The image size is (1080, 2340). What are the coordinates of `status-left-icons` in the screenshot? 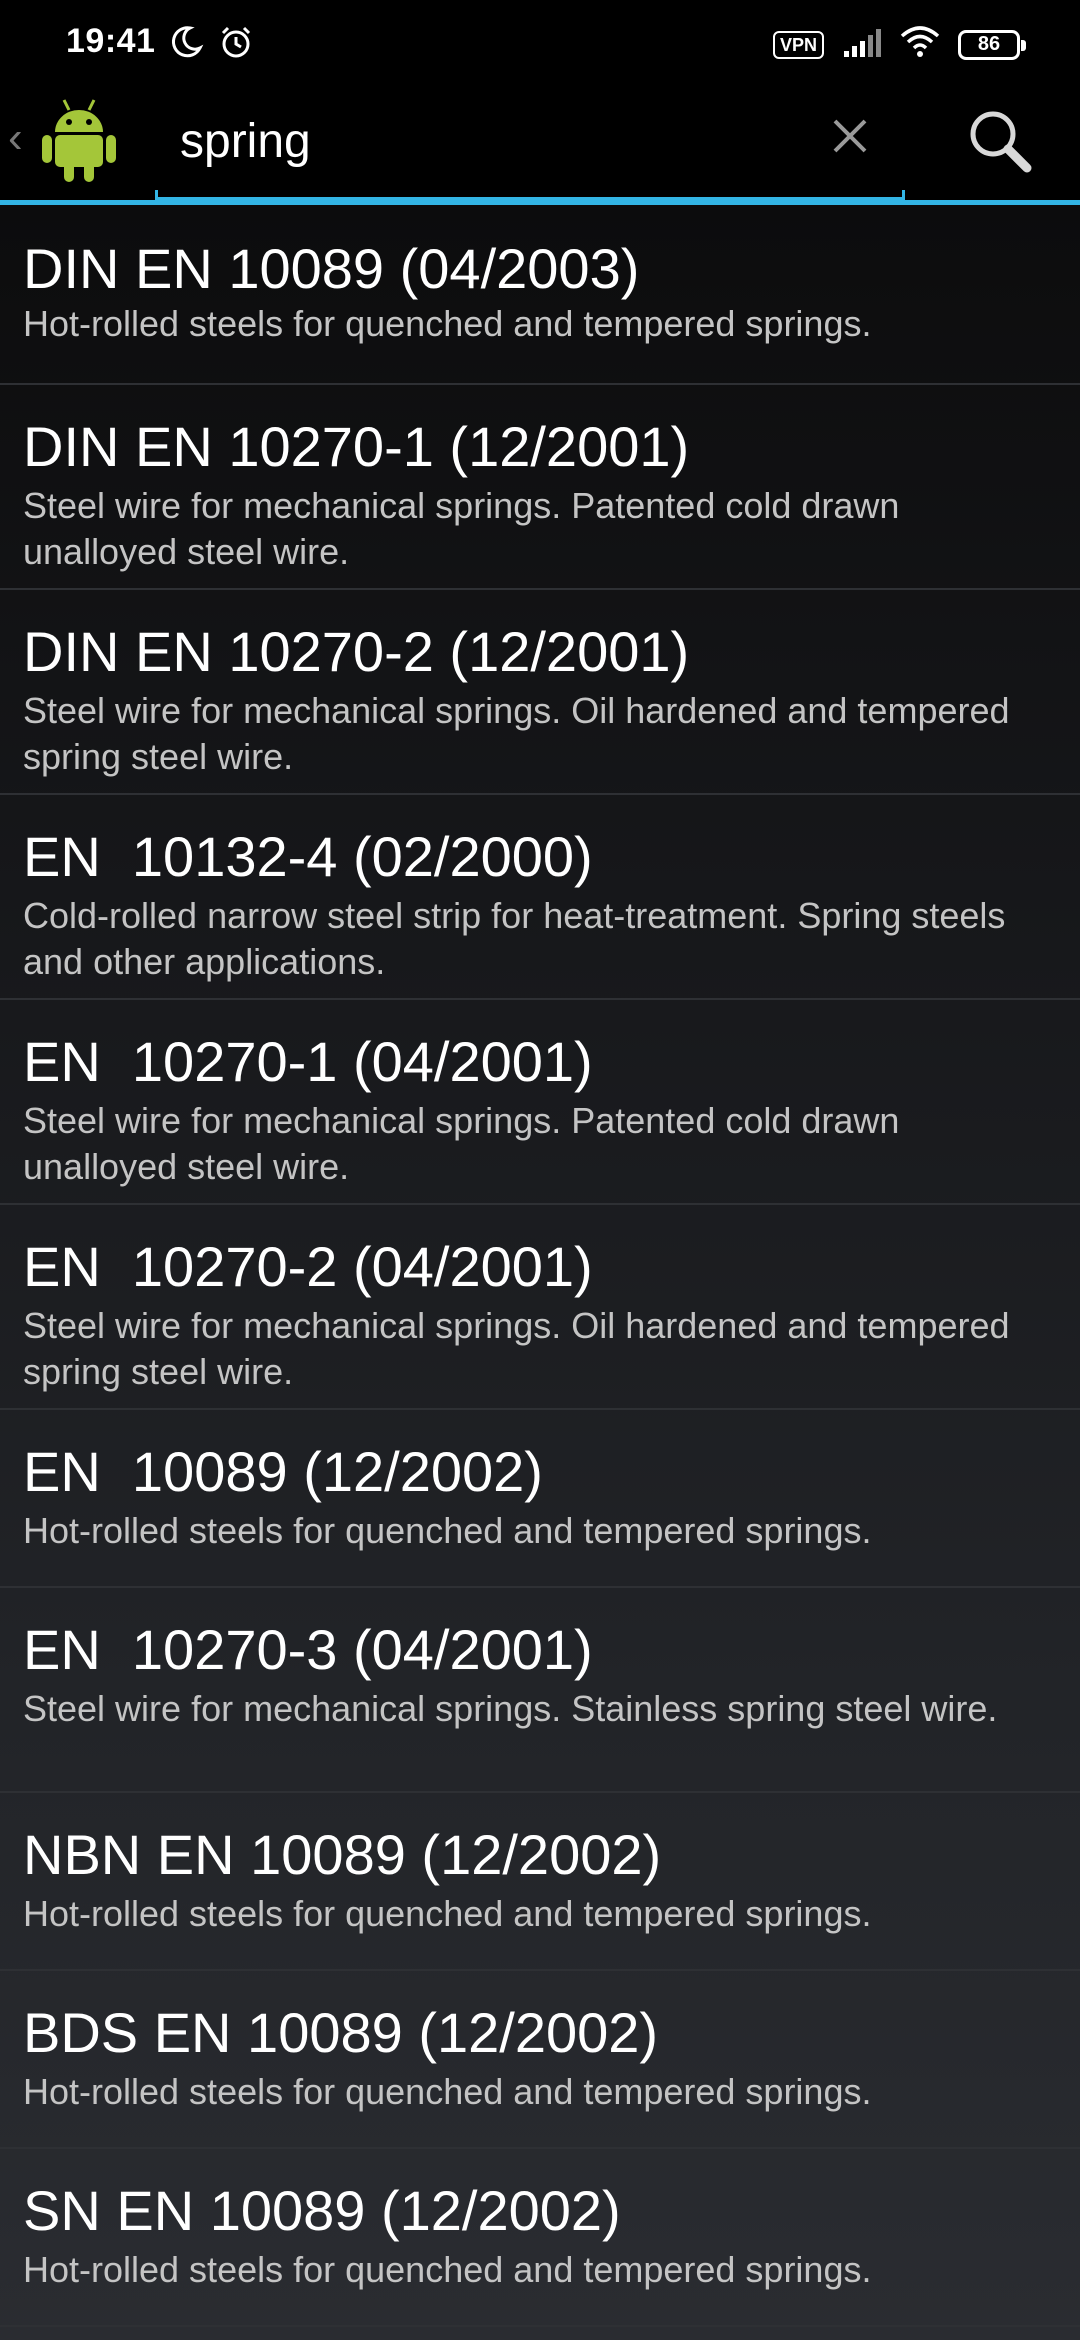 It's located at (211, 44).